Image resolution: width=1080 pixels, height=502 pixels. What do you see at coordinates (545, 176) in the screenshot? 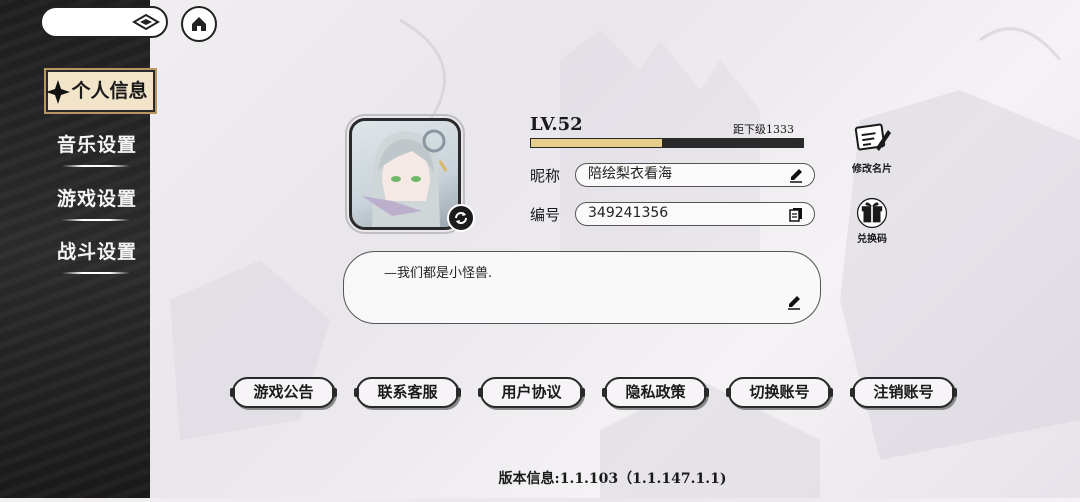
I see `nickname-label: 昵称` at bounding box center [545, 176].